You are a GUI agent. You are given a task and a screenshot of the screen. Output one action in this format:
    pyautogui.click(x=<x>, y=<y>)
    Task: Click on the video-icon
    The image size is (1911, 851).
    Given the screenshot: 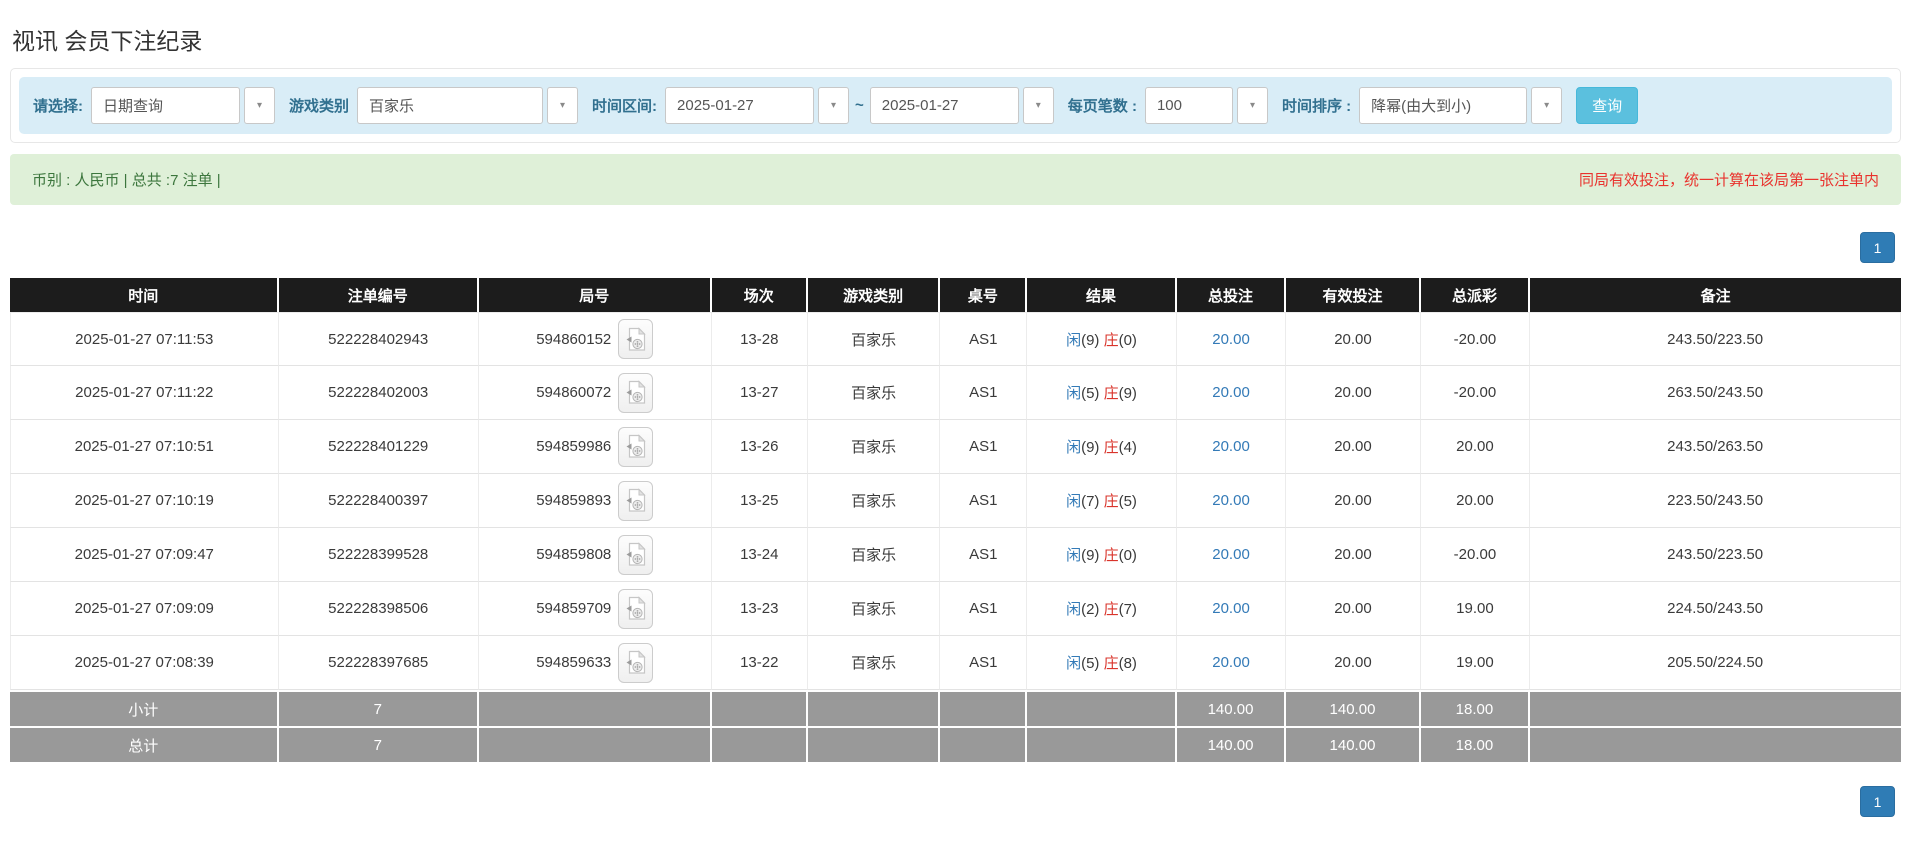 What is the action you would take?
    pyautogui.click(x=636, y=500)
    